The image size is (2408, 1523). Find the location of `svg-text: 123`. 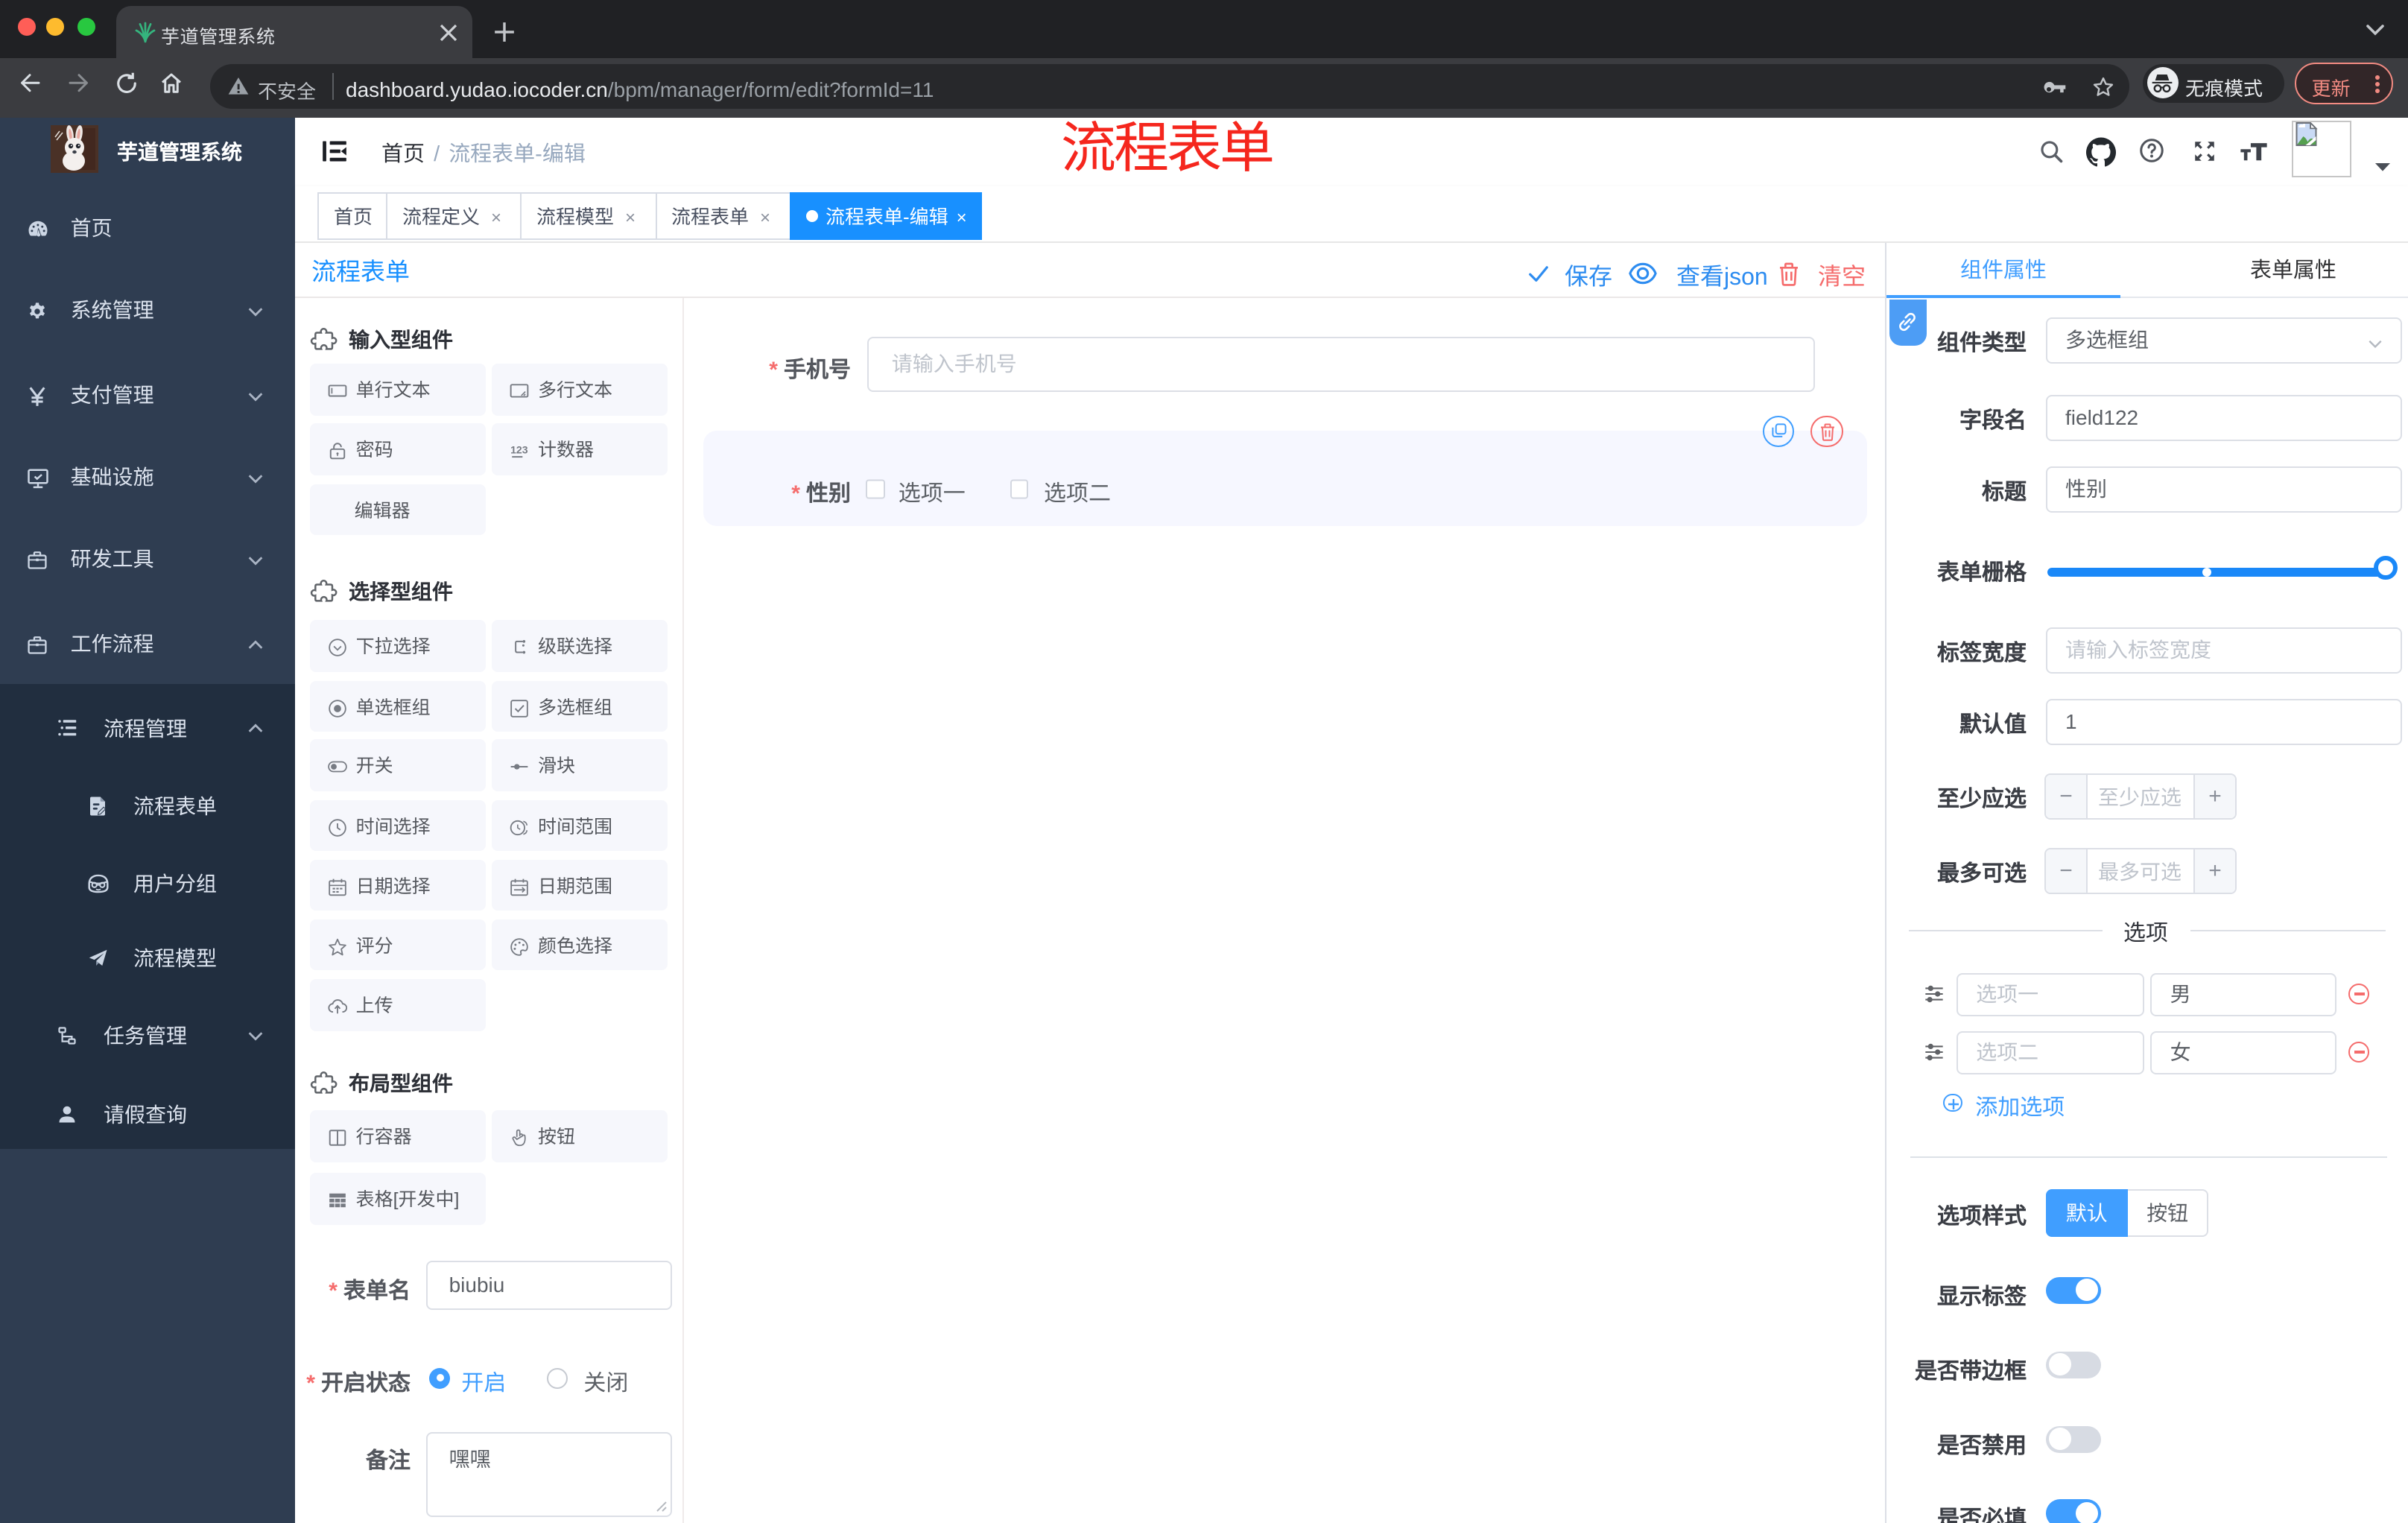

svg-text: 123 is located at coordinates (519, 450).